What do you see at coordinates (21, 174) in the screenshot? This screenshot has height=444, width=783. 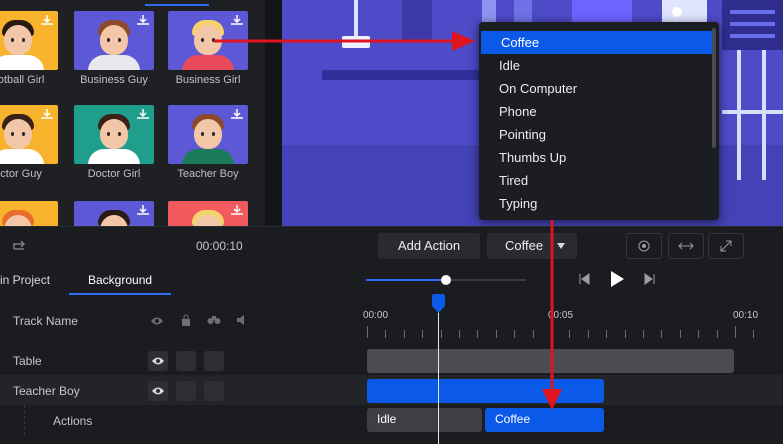 I see `character-name: octor Guy` at bounding box center [21, 174].